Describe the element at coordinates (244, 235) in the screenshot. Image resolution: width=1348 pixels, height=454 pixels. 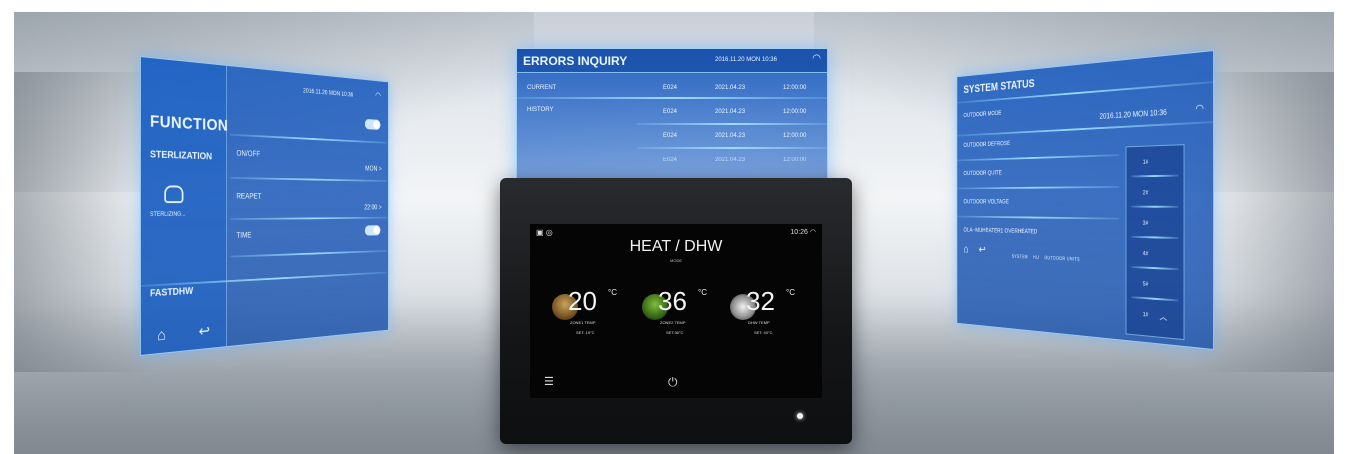
I see `row-time-label: TIME` at that location.